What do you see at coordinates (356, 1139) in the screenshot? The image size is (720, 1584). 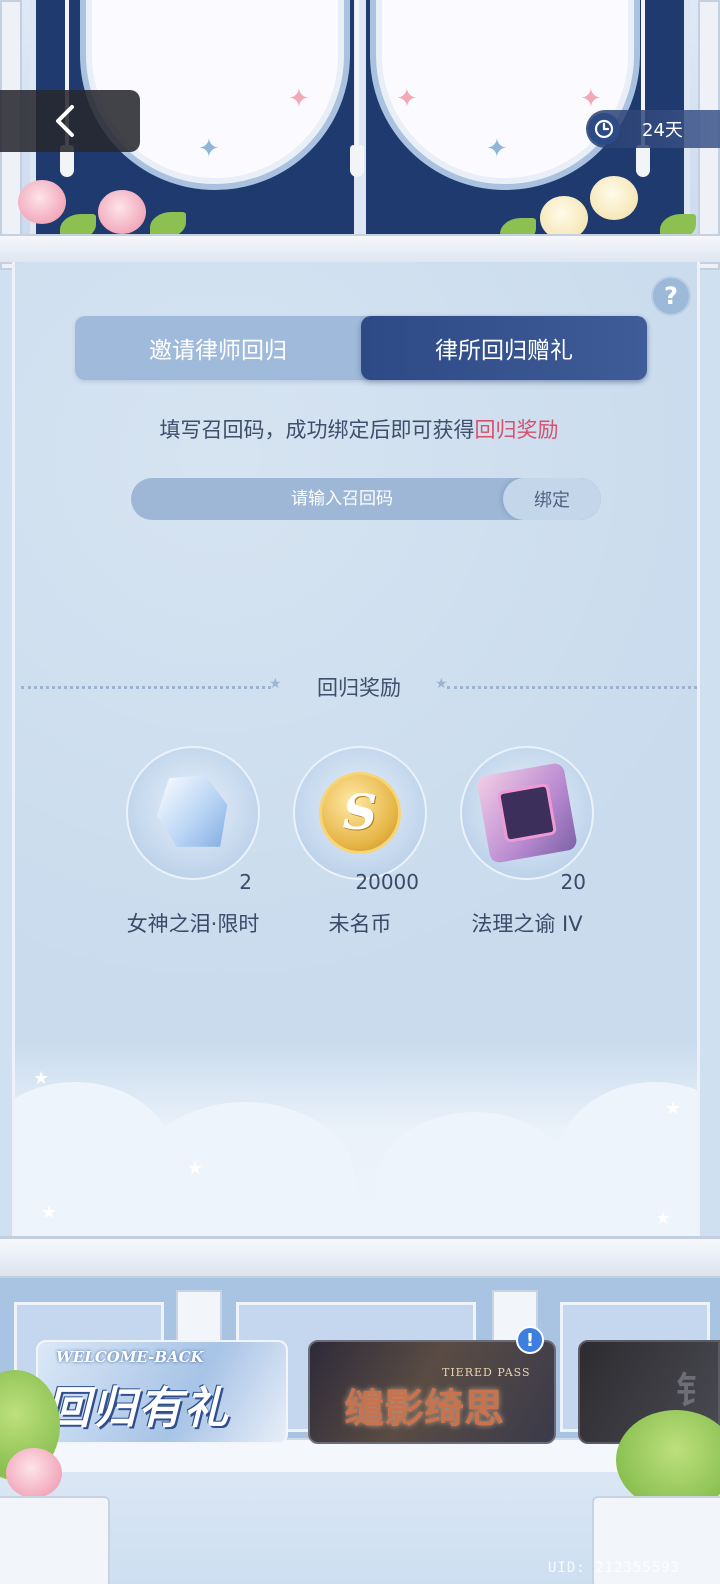 I see `cloud-decoration` at bounding box center [356, 1139].